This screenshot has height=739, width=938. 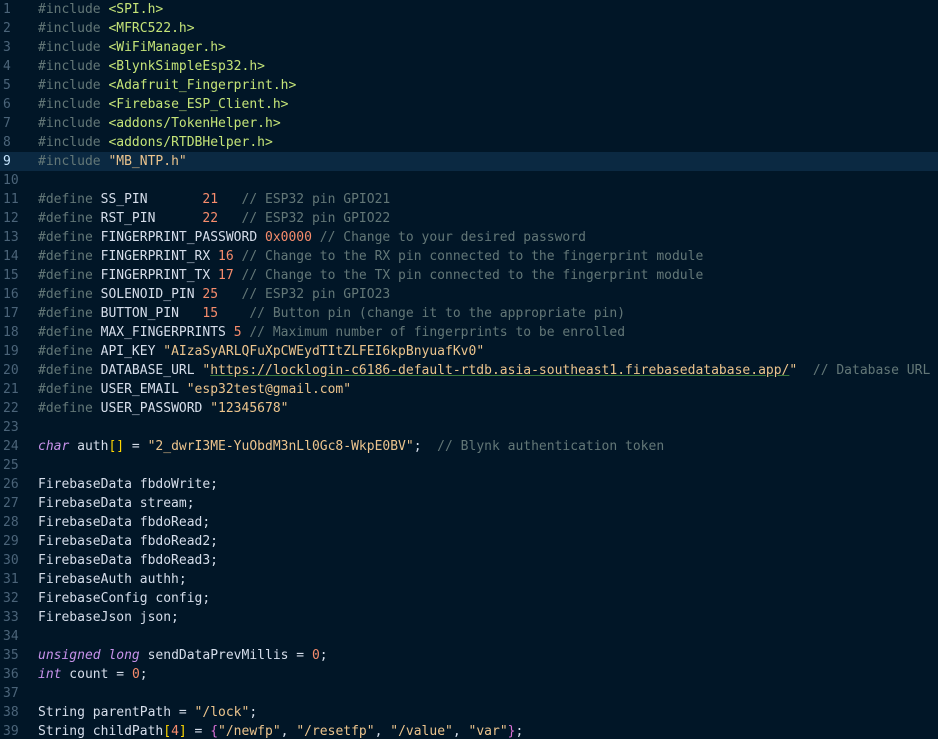 I want to click on code-token: 5, so click(x=237, y=332).